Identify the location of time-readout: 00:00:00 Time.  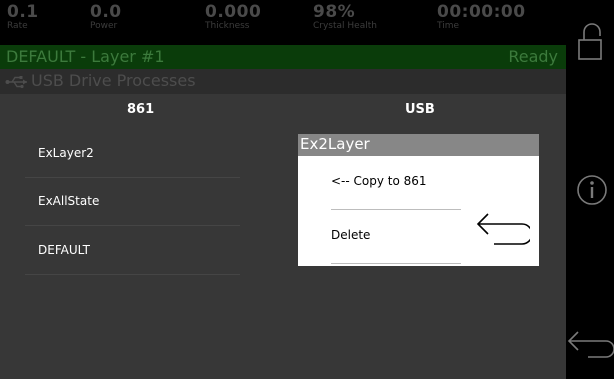
(481, 17).